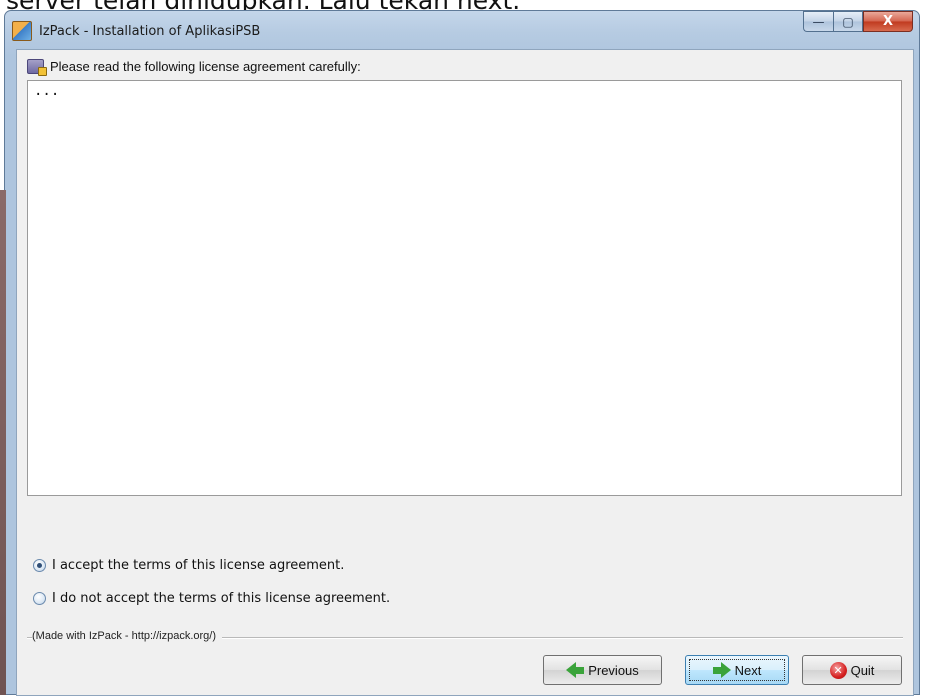  What do you see at coordinates (150, 31) in the screenshot?
I see `window-title: IzPack - Installation of AplikasiPSB` at bounding box center [150, 31].